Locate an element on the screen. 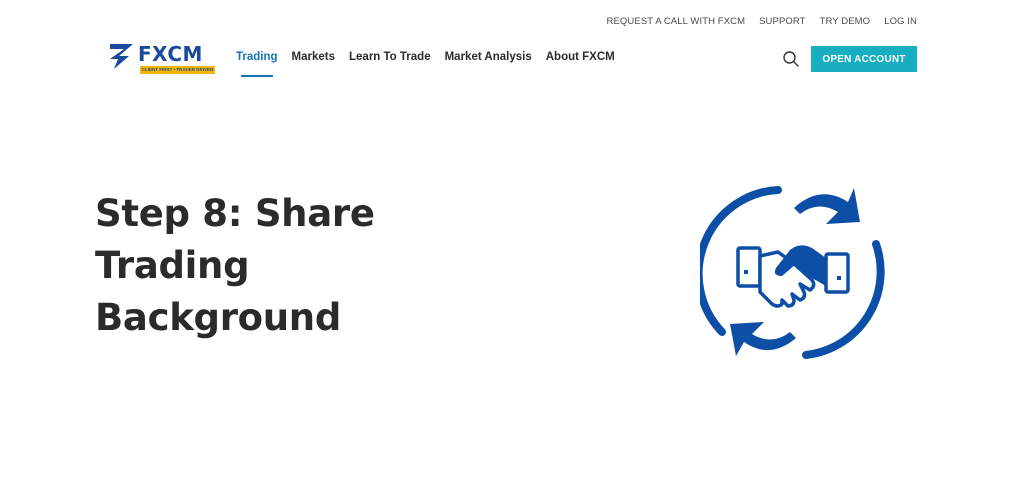 The width and height of the screenshot is (1024, 480). try-demo-link: TRY DEMO is located at coordinates (845, 21).